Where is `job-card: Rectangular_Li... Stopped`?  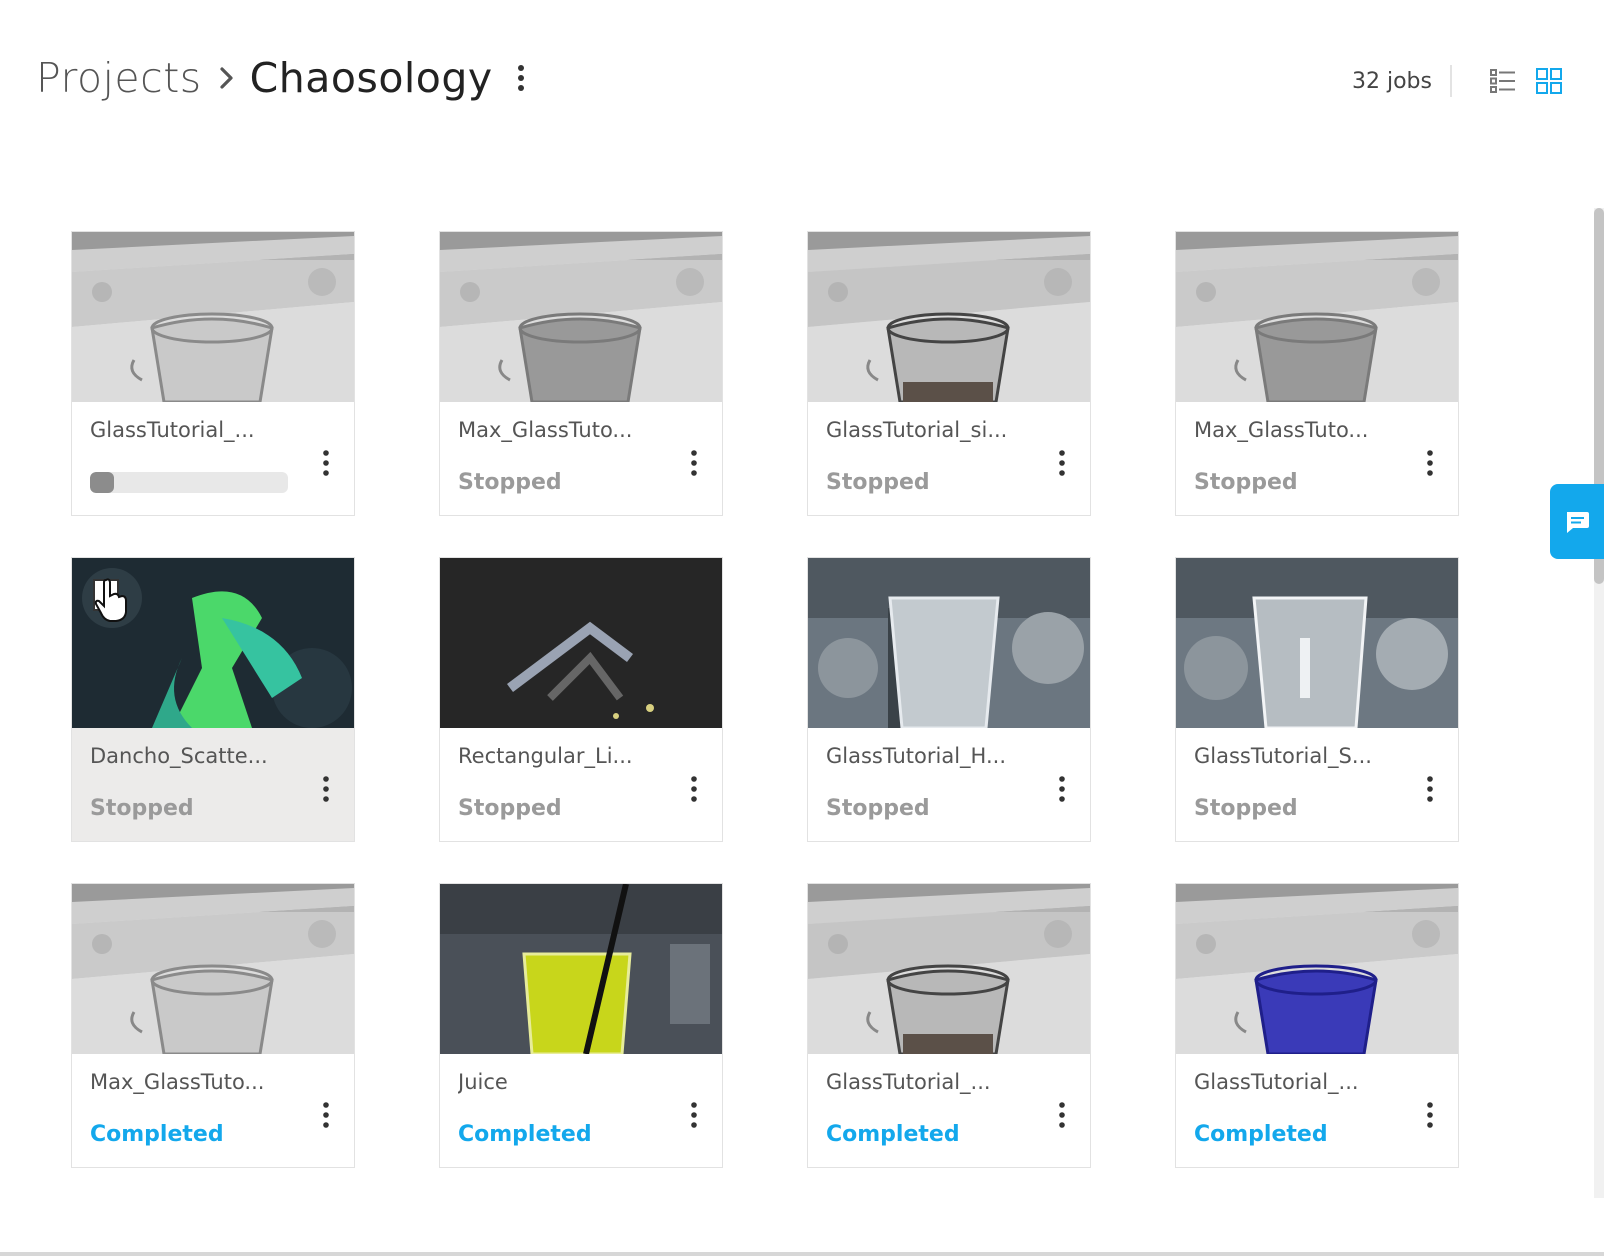 job-card: Rectangular_Li... Stopped is located at coordinates (581, 699).